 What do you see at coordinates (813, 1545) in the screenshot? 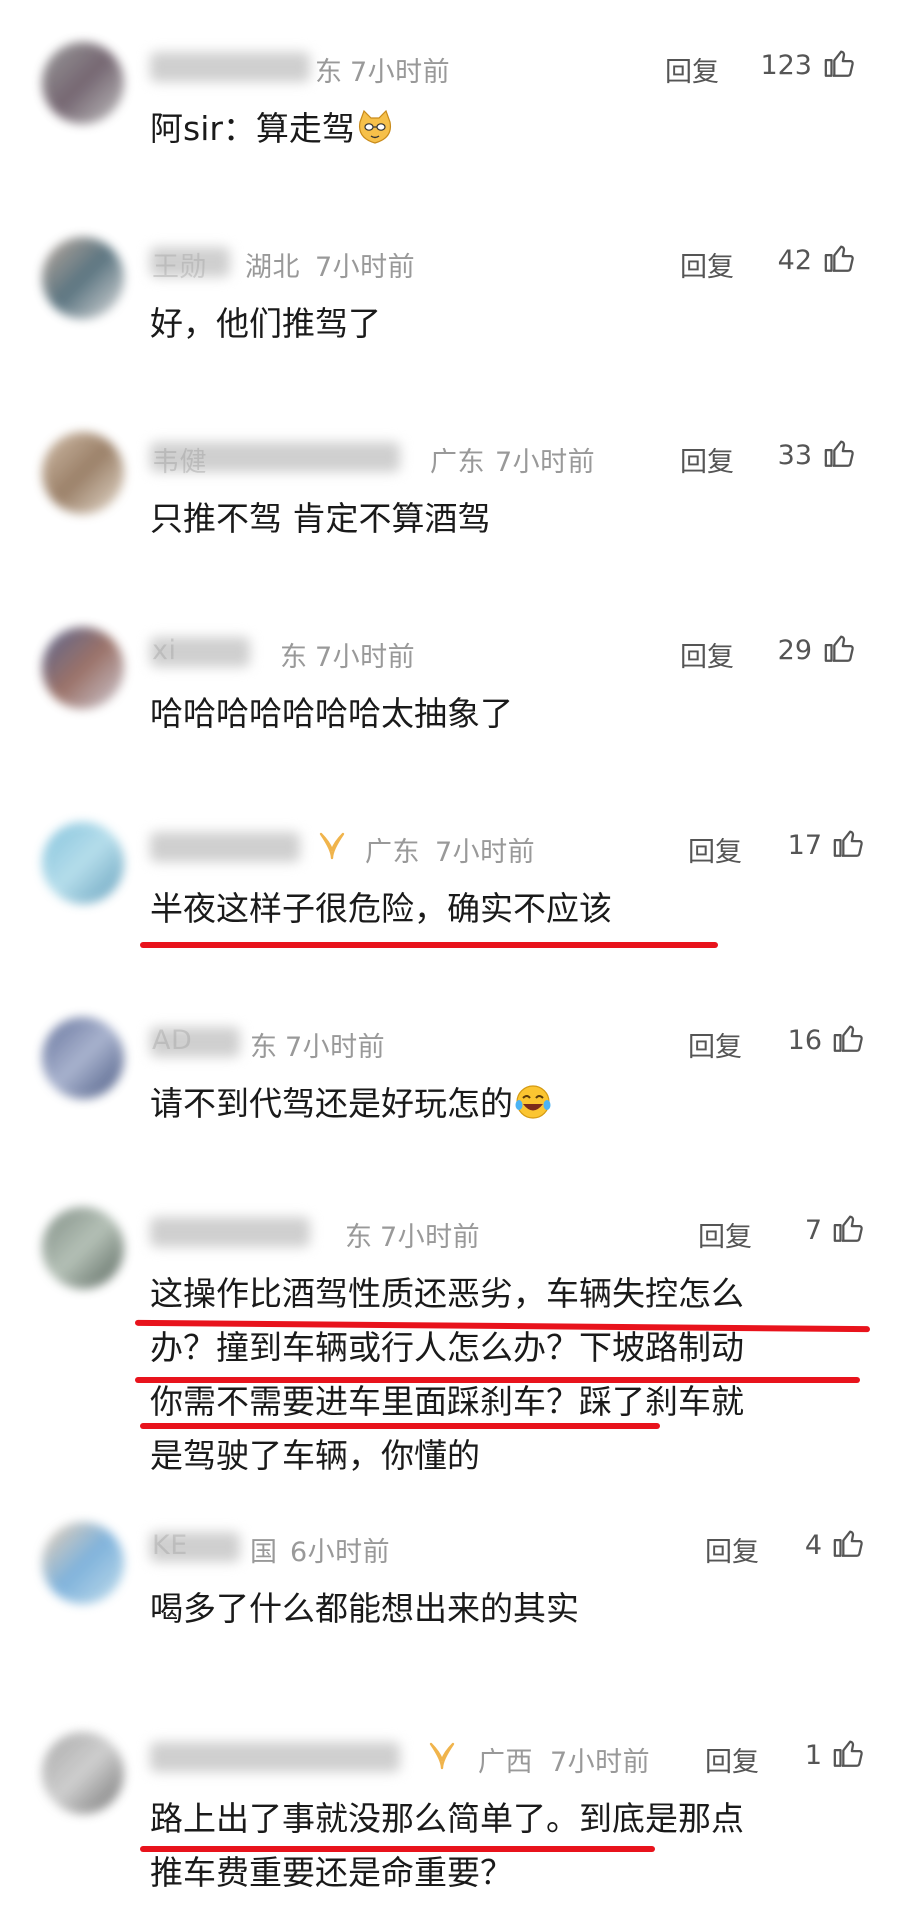
I see `like-count: 4` at bounding box center [813, 1545].